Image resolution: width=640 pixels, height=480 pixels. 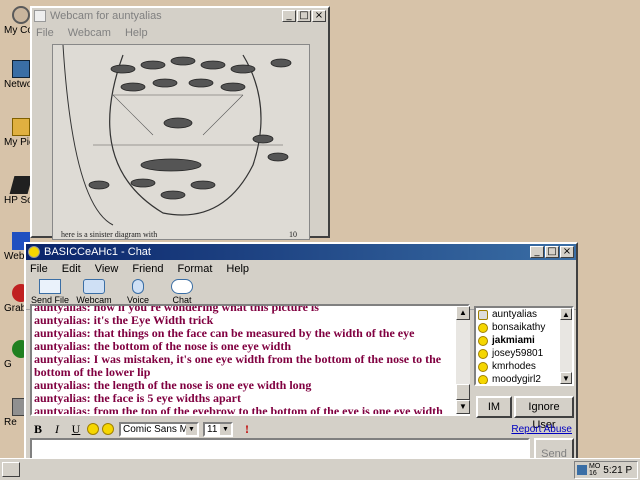 I want to click on software-icon, so click(x=21, y=185).